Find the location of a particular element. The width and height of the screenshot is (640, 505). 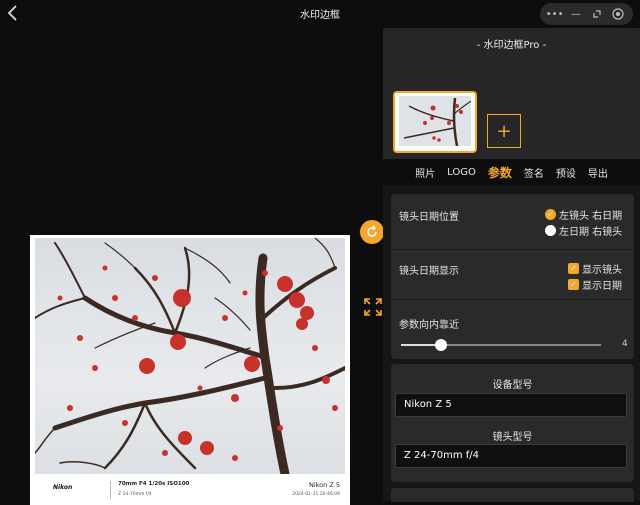

photo-thumbnail is located at coordinates (435, 122).